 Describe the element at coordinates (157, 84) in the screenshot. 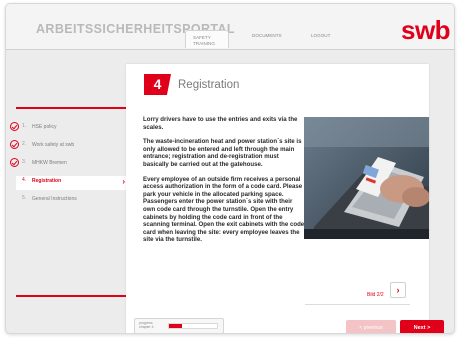

I see `step-number-badge: 4` at that location.